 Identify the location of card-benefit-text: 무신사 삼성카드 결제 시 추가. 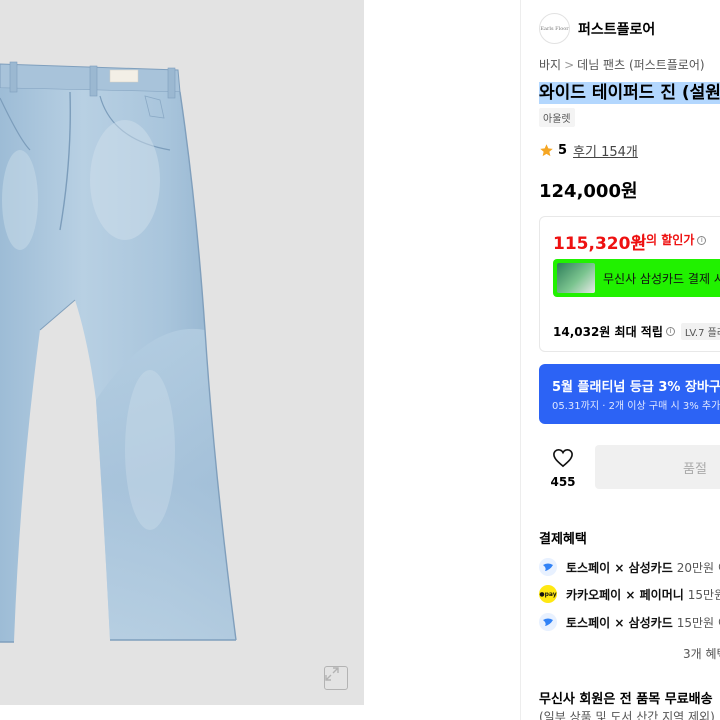
(661, 278).